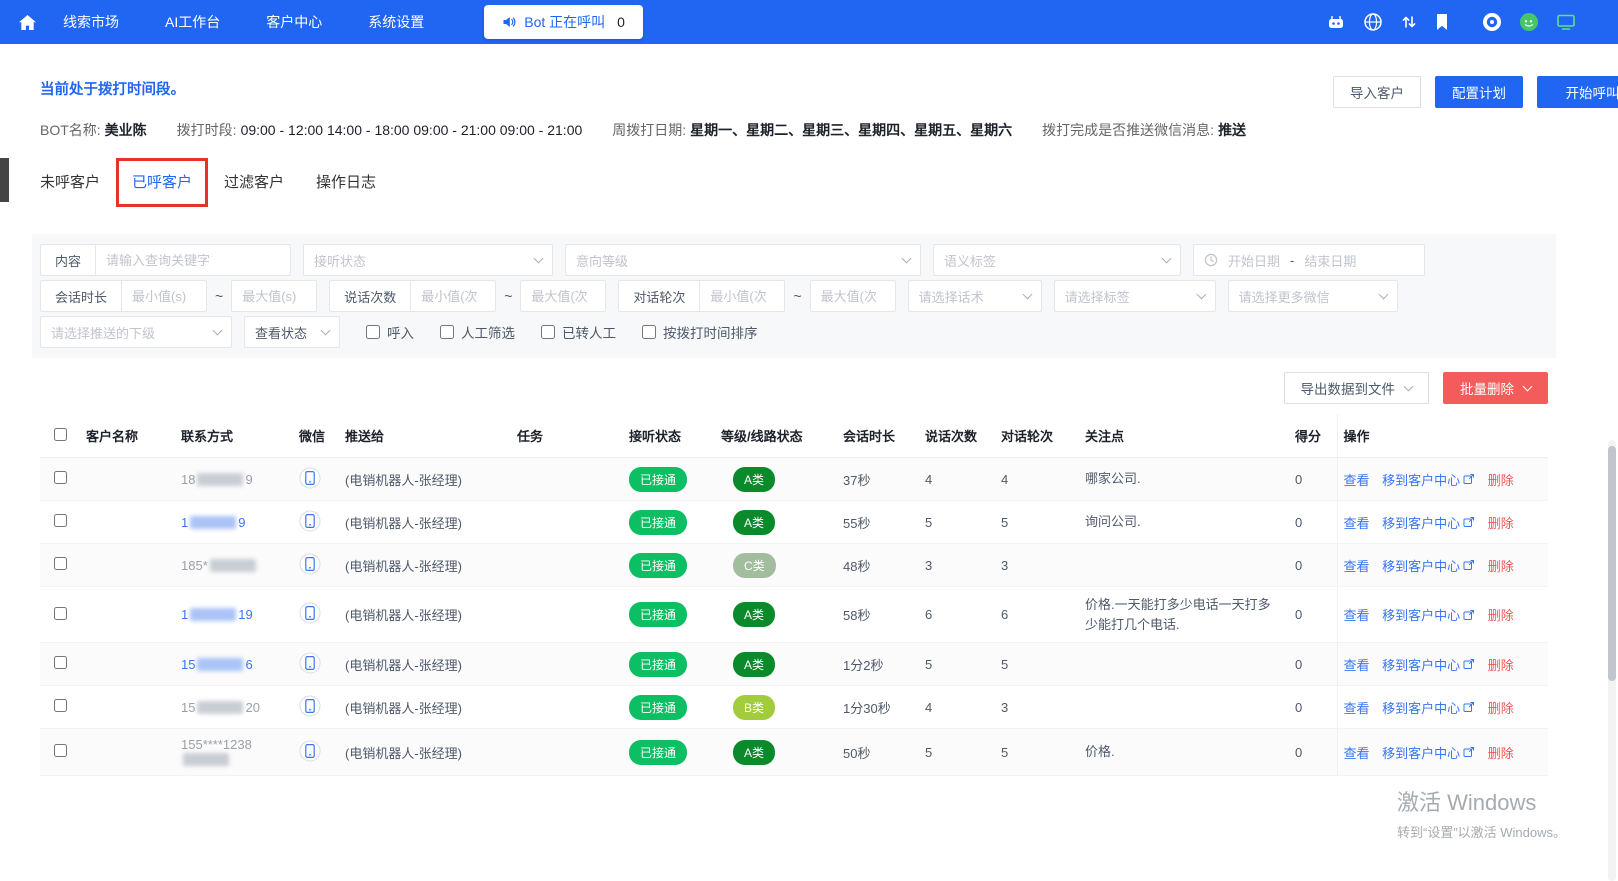 Image resolution: width=1618 pixels, height=881 pixels. What do you see at coordinates (60, 434) in the screenshot?
I see `select-all-checkbox` at bounding box center [60, 434].